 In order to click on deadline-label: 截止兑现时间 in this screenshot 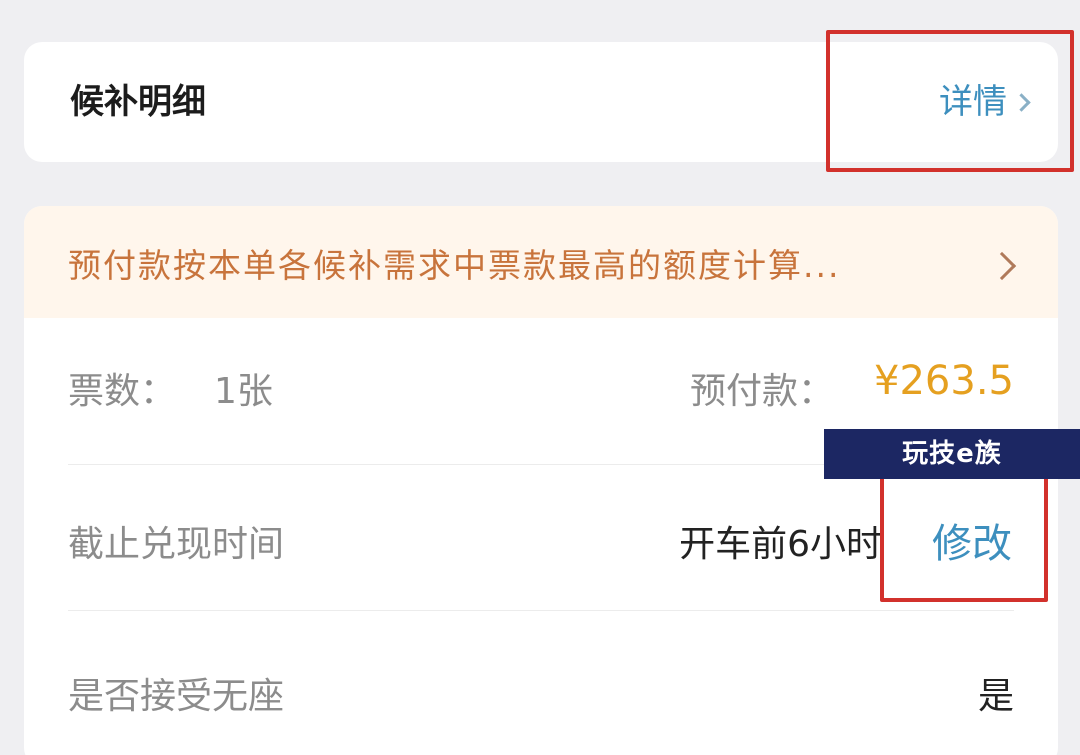, I will do `click(176, 544)`.